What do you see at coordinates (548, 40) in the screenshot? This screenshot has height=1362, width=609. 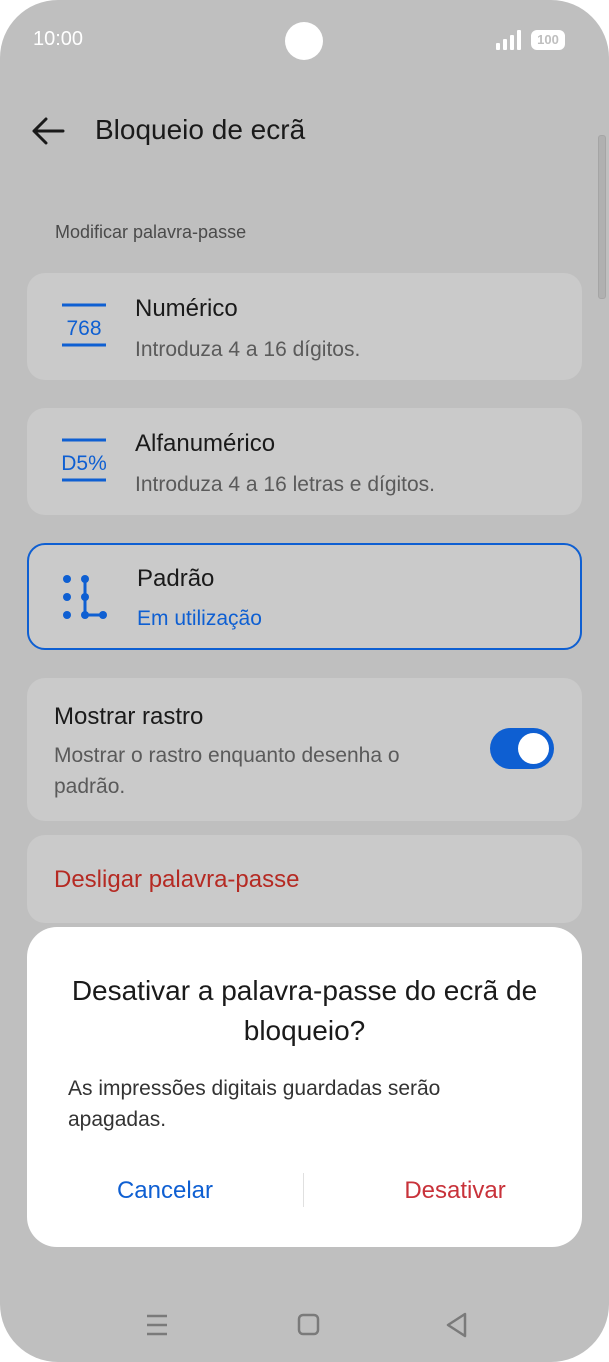 I see `battery-icon: 100` at bounding box center [548, 40].